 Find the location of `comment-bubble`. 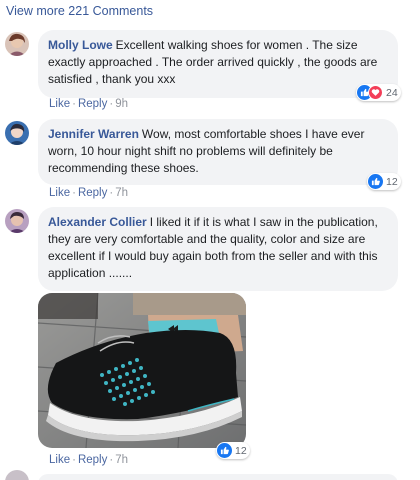

comment-bubble is located at coordinates (218, 477).